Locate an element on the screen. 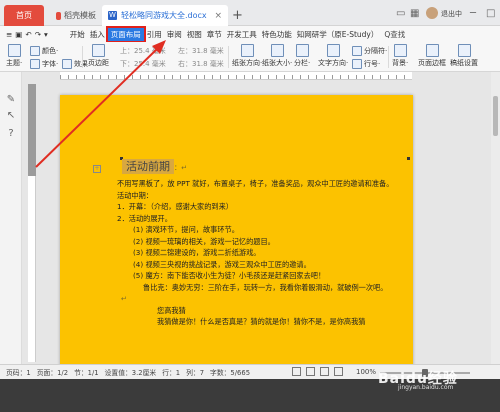  paragraph-mark: ↵ is located at coordinates (124, 298).